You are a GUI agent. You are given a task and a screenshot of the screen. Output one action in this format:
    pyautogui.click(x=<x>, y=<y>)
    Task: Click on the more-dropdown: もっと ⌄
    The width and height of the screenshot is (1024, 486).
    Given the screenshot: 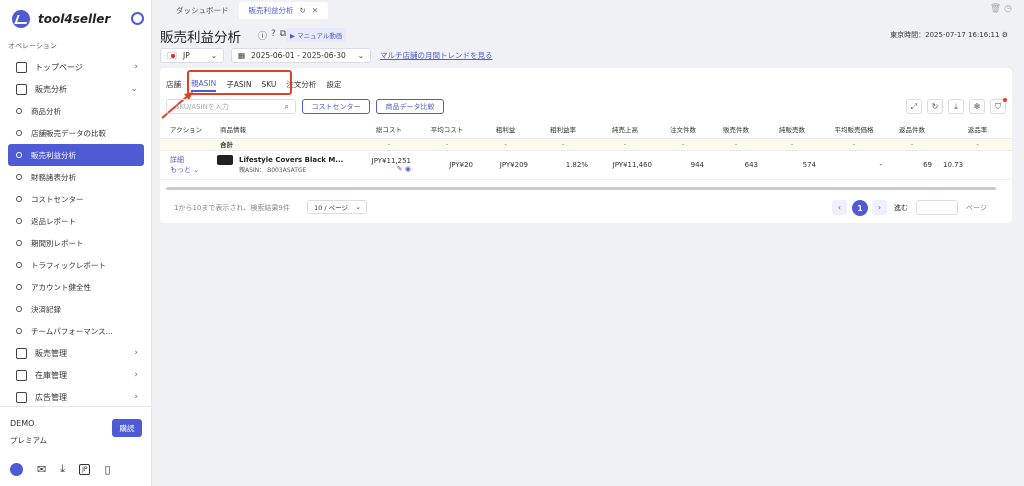 What is the action you would take?
    pyautogui.click(x=188, y=170)
    